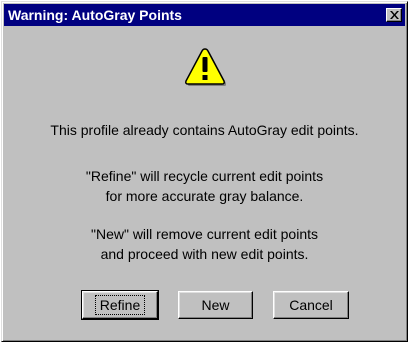 The width and height of the screenshot is (413, 345). What do you see at coordinates (204, 196) in the screenshot?
I see `message-line: for more accurate gray balance.` at bounding box center [204, 196].